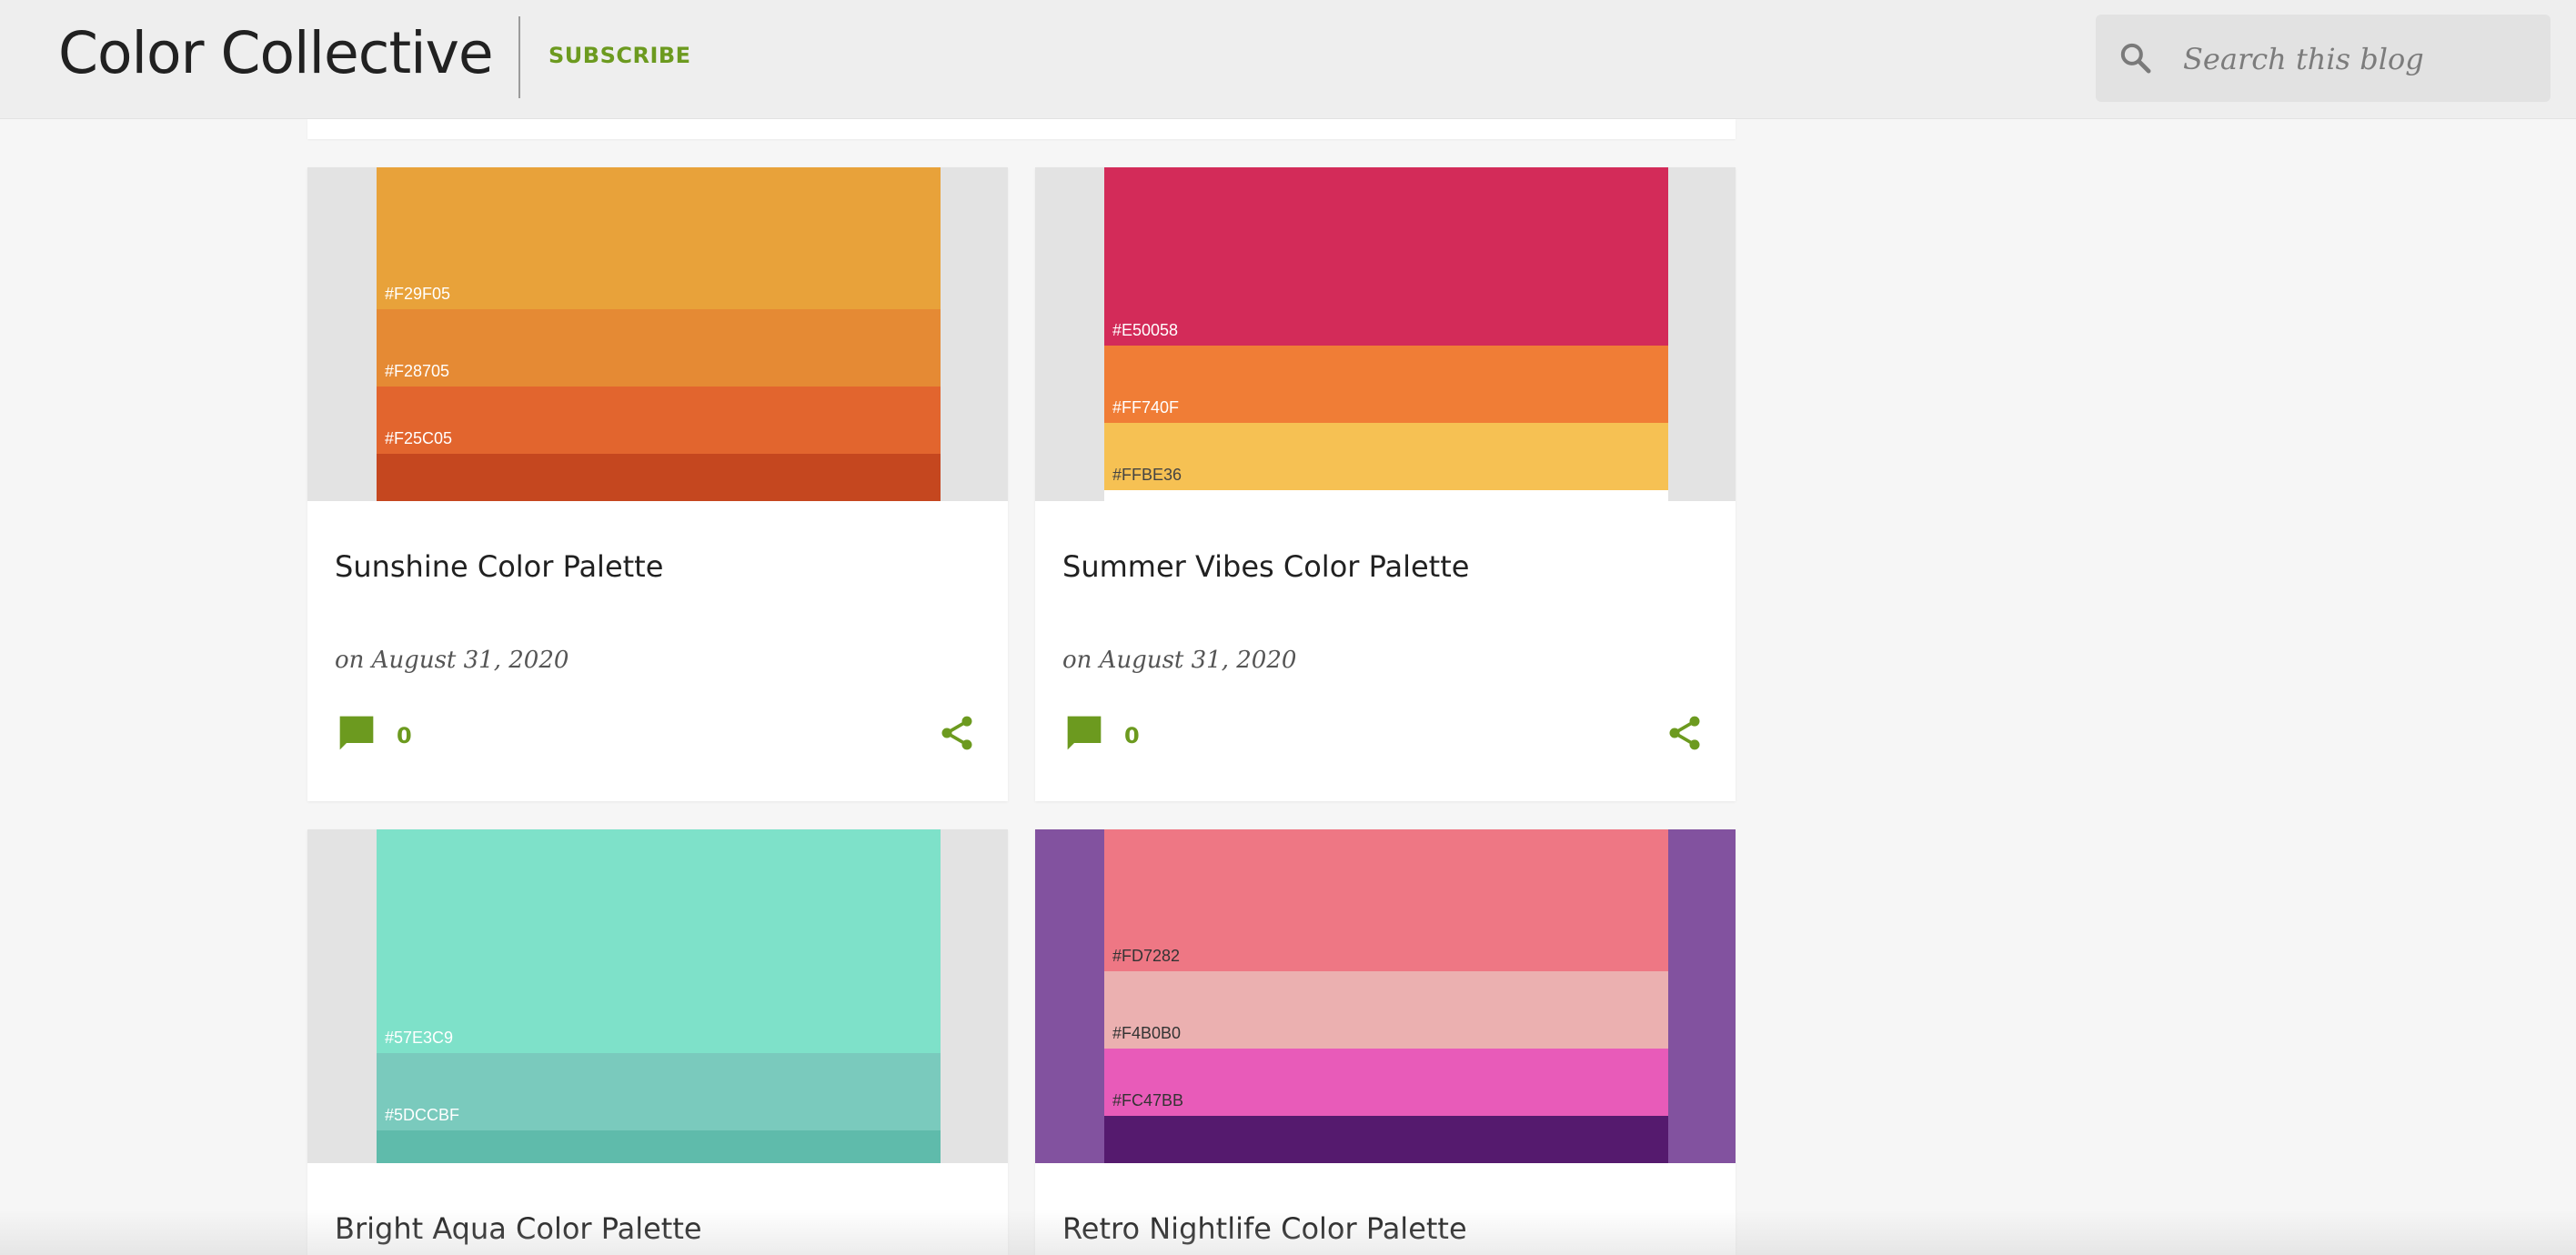 This screenshot has height=1255, width=2576. I want to click on post-thumbnail: #F29F05 #F28705 #F25C05, so click(657, 334).